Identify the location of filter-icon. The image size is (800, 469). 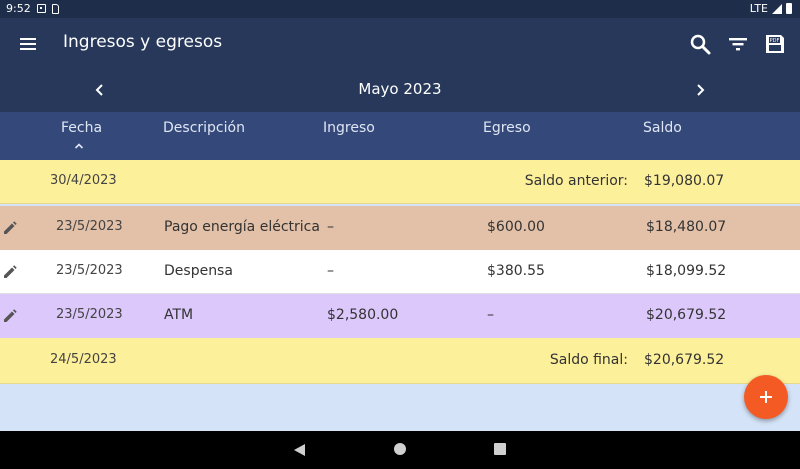
(738, 44).